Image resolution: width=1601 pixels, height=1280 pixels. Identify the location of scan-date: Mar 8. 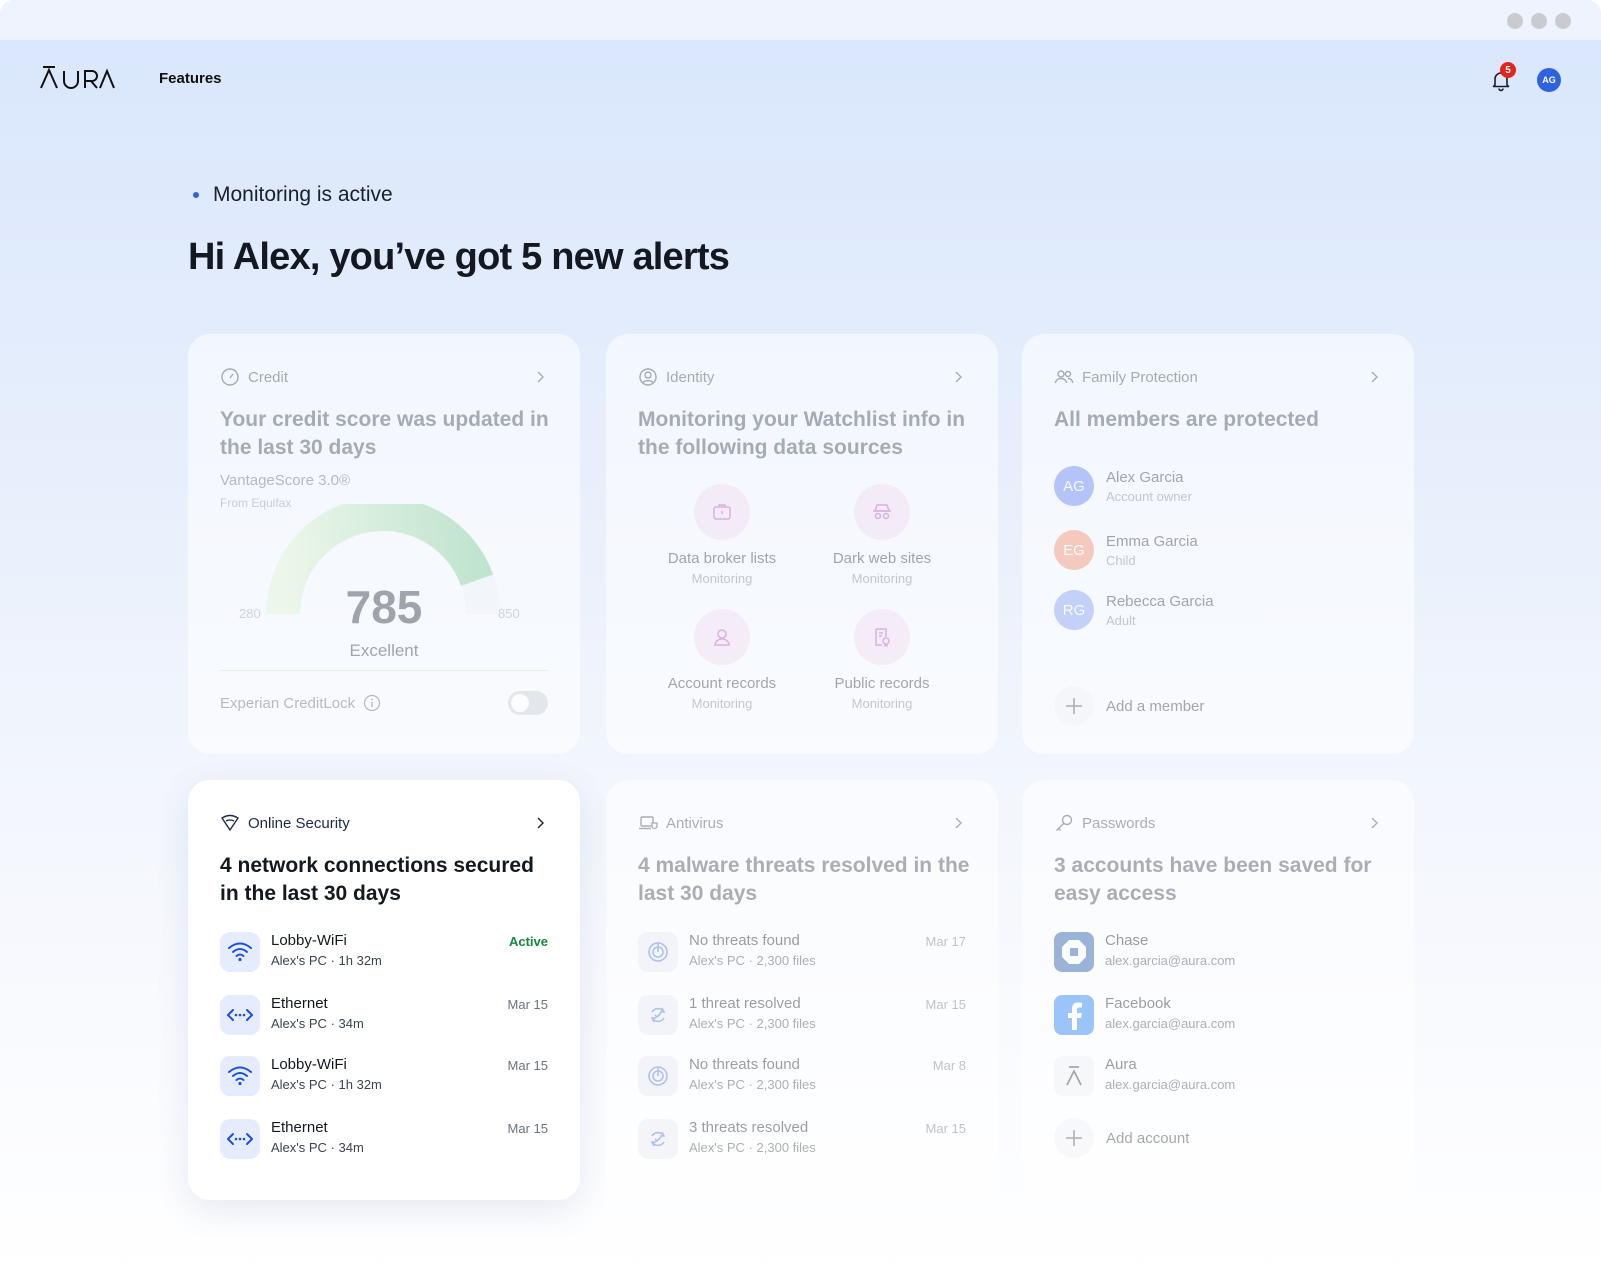
(949, 1065).